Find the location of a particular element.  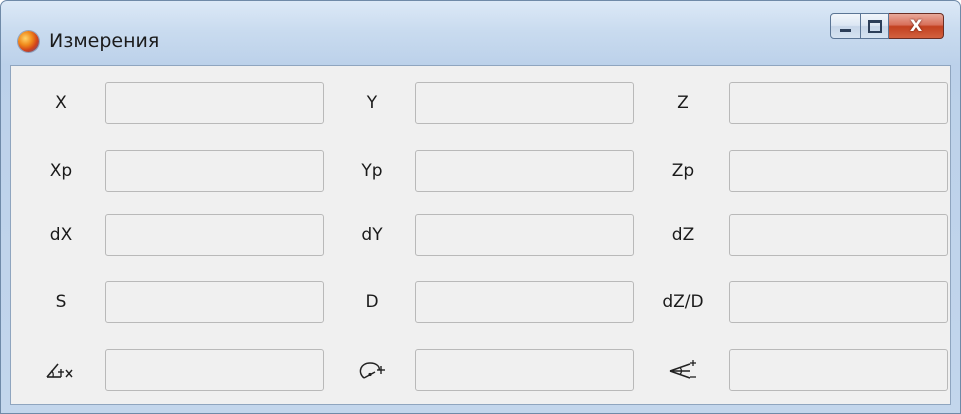

d-field is located at coordinates (524, 302).